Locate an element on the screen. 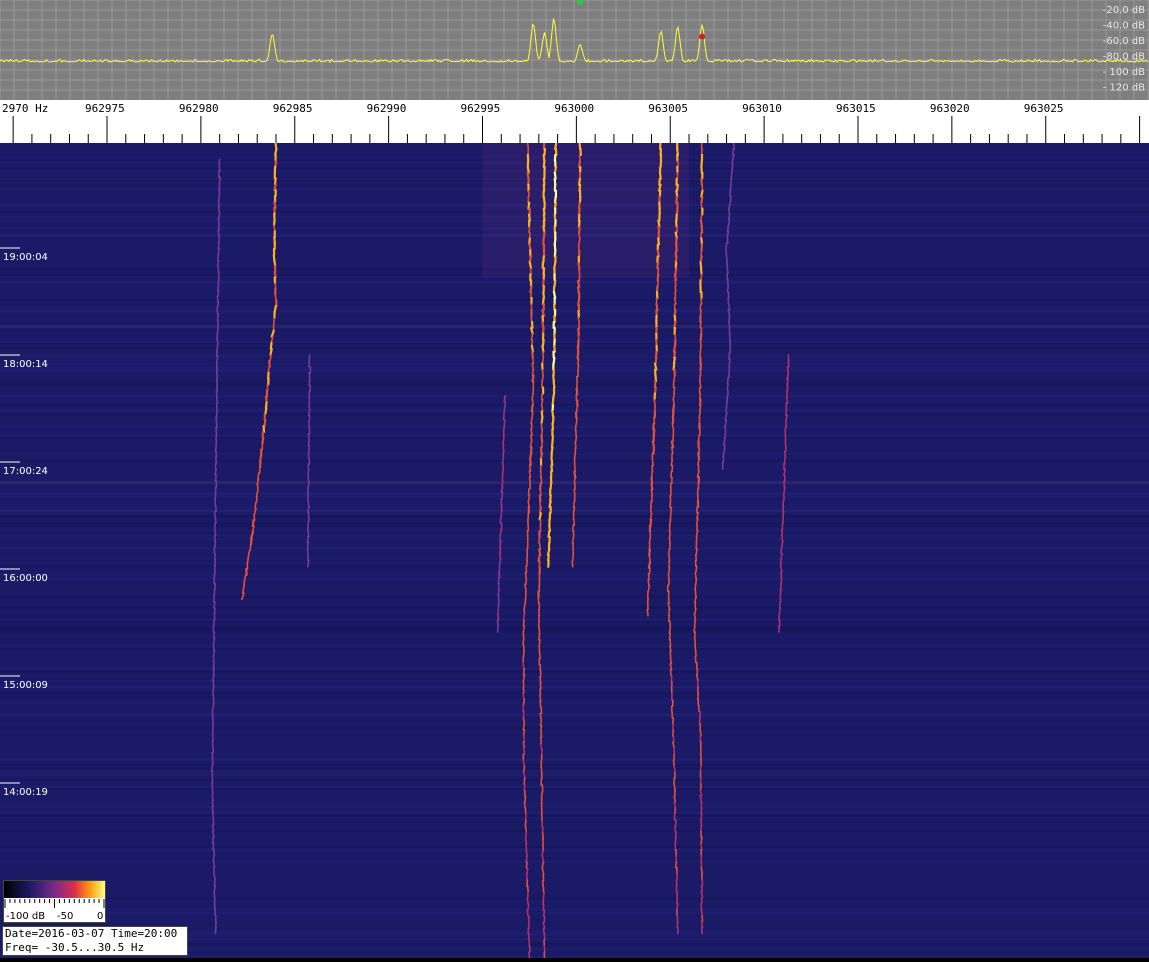 The height and width of the screenshot is (962, 1149). db-label: -40.0 dB is located at coordinates (1124, 26).